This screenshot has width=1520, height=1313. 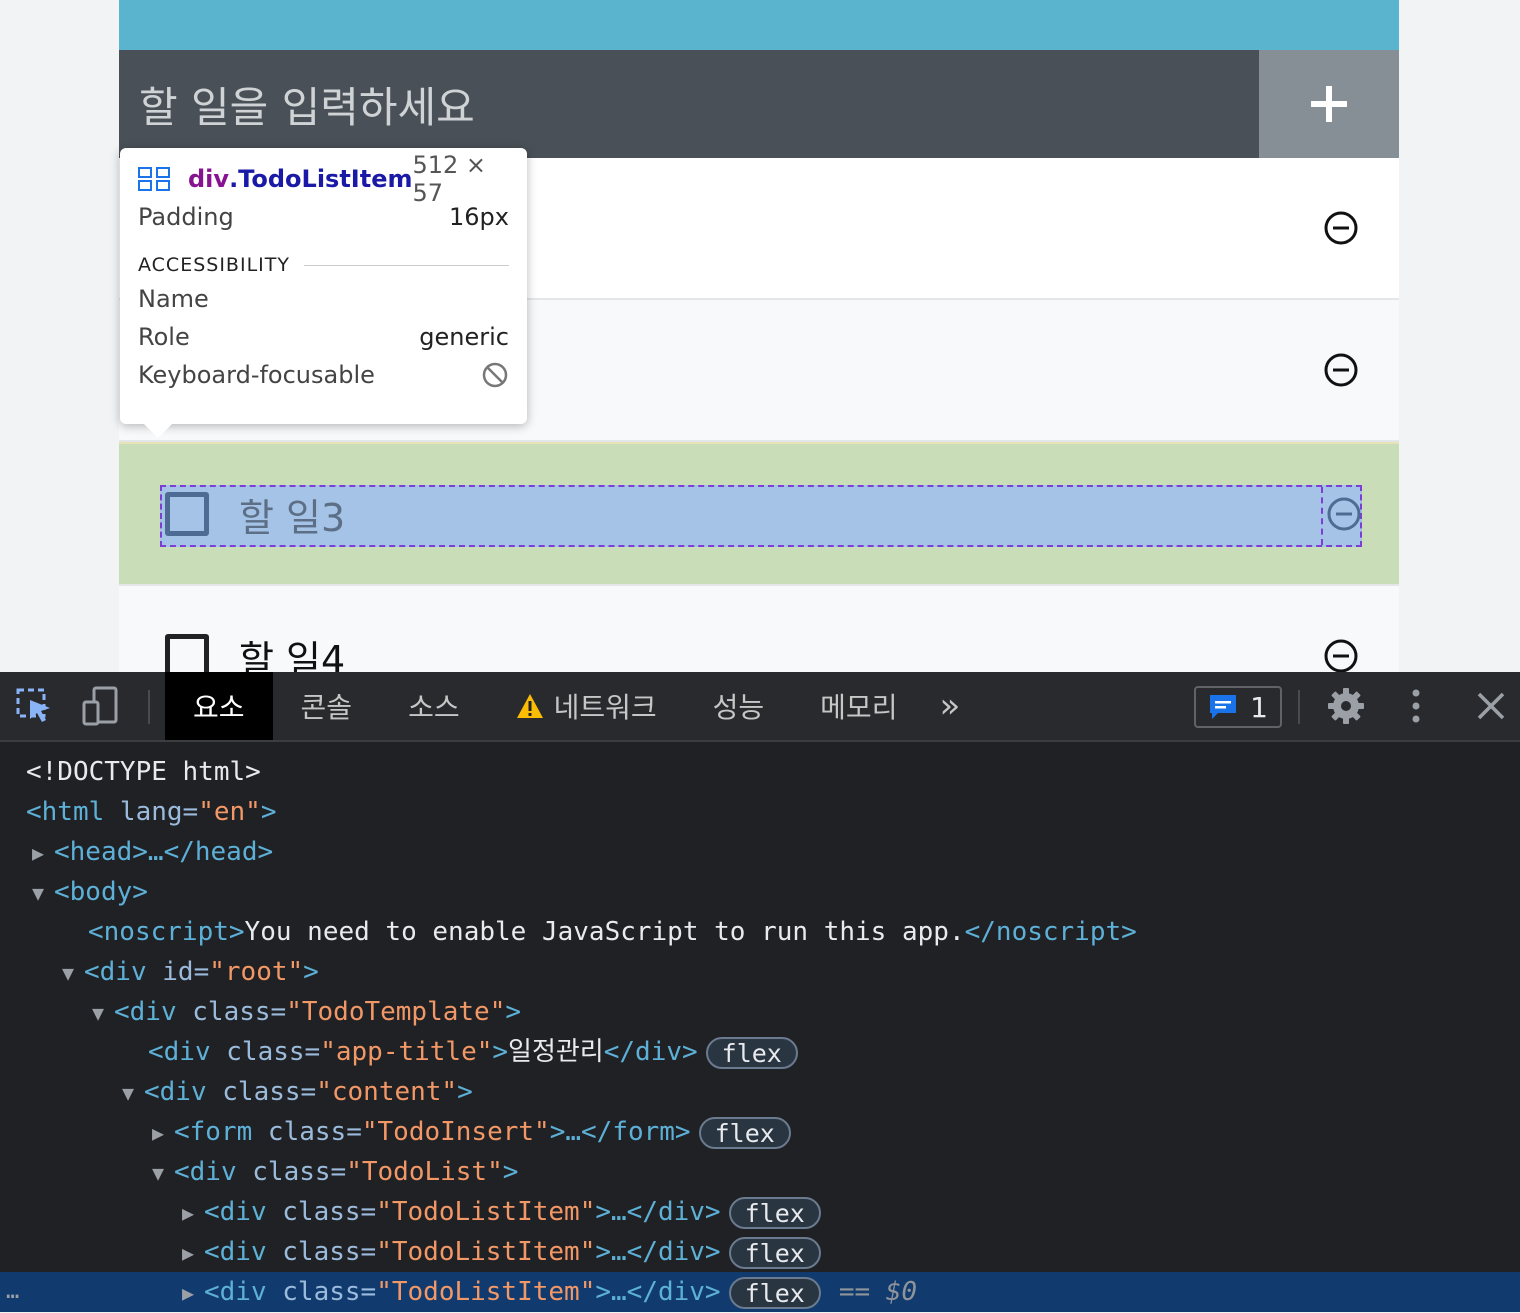 I want to click on tooltip-header: div.TodoListItem 512 × 57, so click(x=323, y=179).